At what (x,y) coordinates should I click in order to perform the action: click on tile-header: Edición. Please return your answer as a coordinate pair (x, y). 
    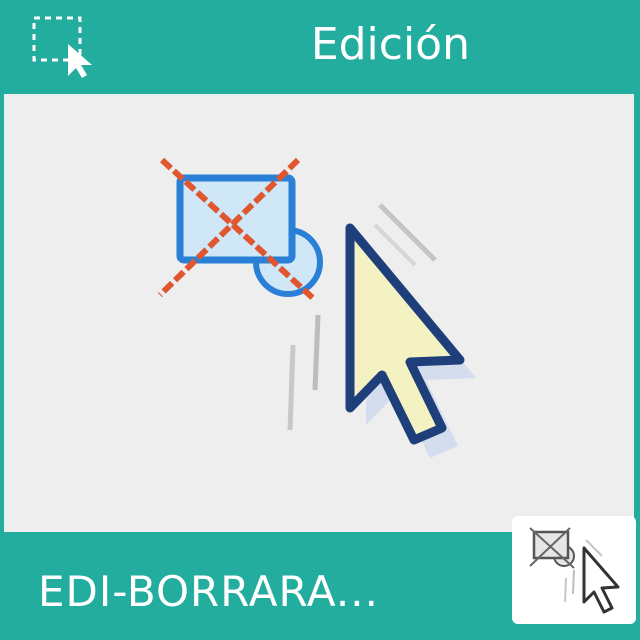
    Looking at the image, I should click on (320, 46).